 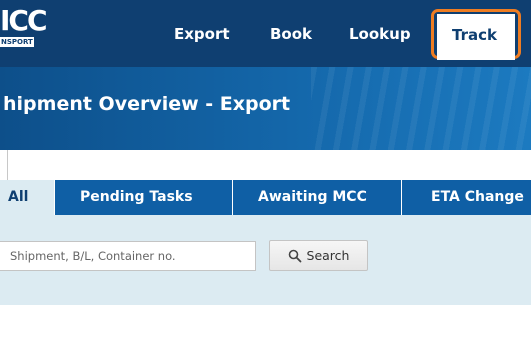 What do you see at coordinates (317, 197) in the screenshot?
I see `tab-awaiting-mcc: Awaiting MCC` at bounding box center [317, 197].